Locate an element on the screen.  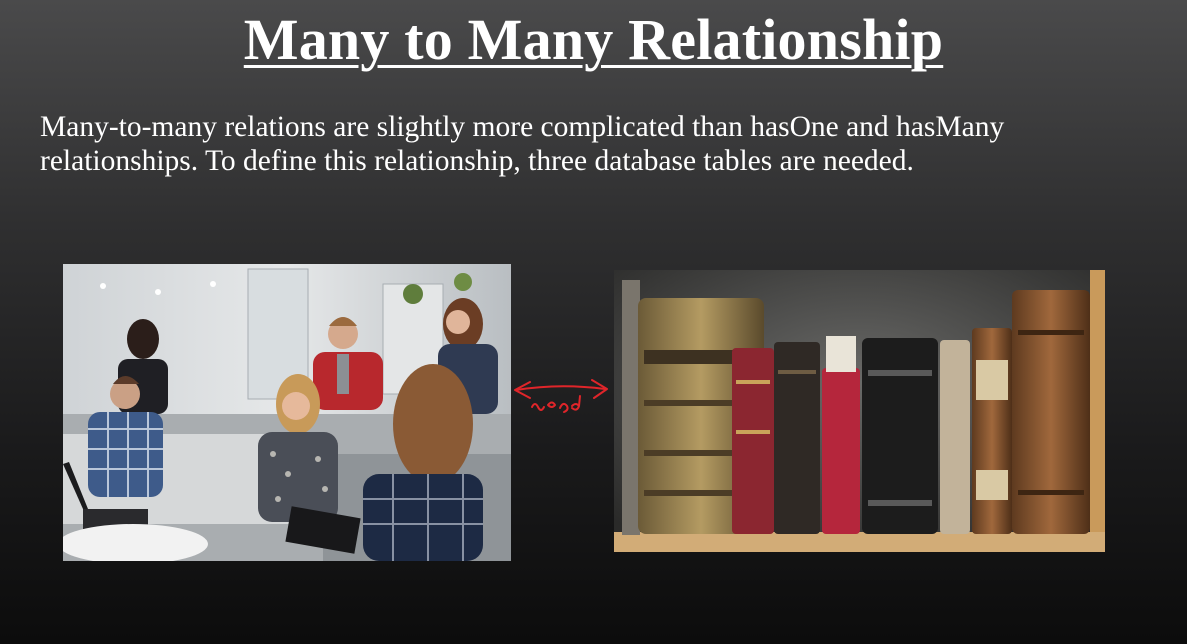
red-handwritten-double-arrow-icon is located at coordinates (561, 396).